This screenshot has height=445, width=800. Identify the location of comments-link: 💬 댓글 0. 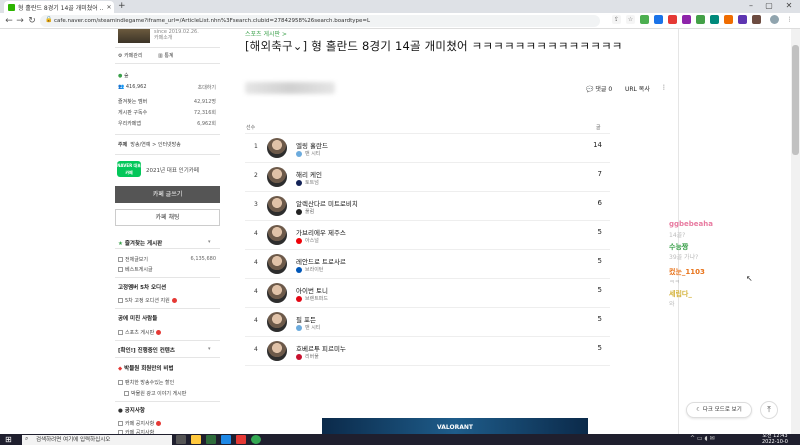
(599, 88).